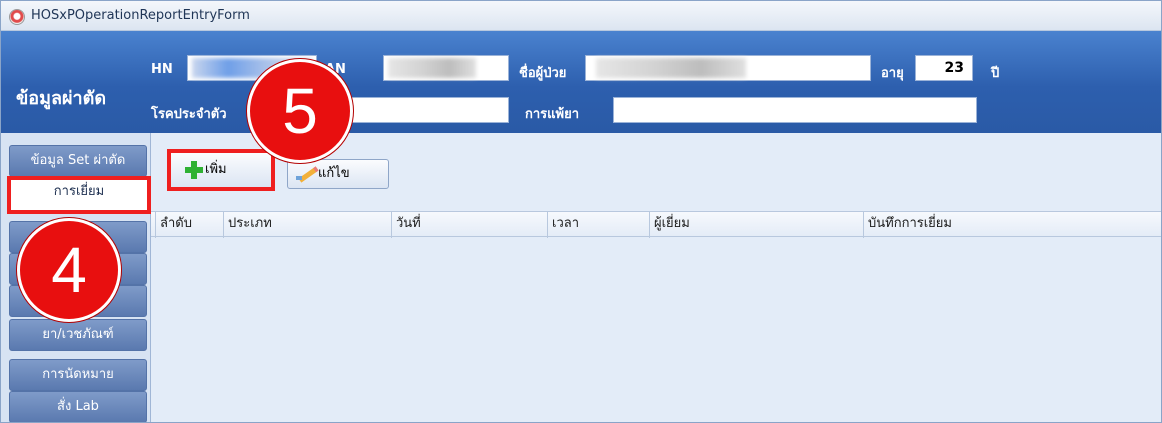 This screenshot has width=1162, height=423. I want to click on sidebar-item-label: ข้อมูล Set ผ่าตัด, so click(78, 160).